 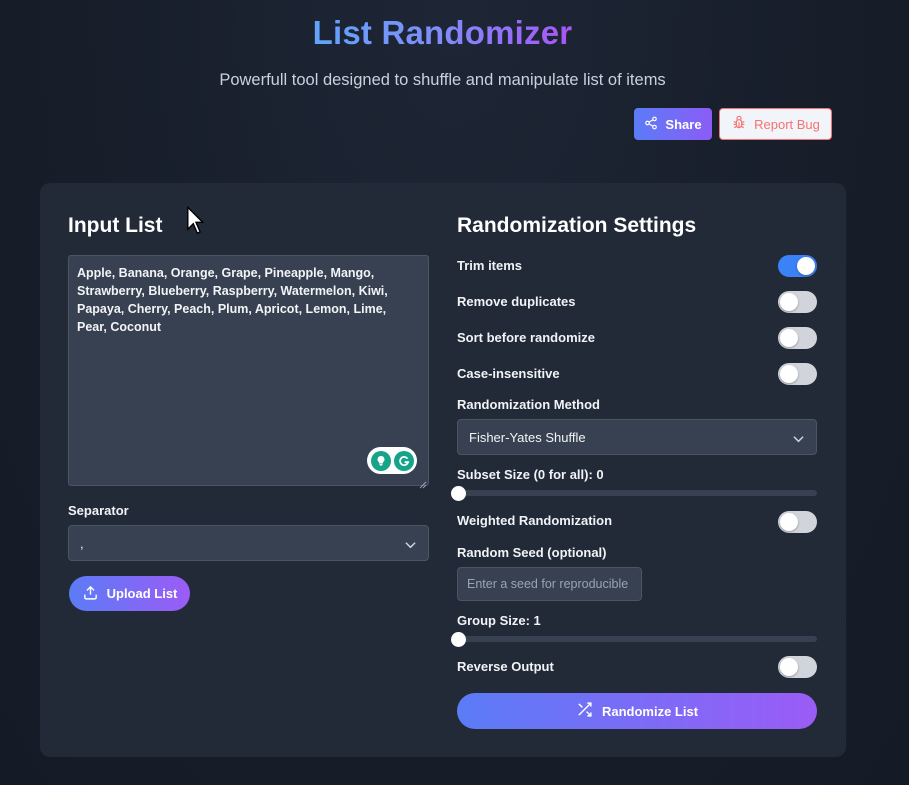 I want to click on grammarly-widget, so click(x=392, y=460).